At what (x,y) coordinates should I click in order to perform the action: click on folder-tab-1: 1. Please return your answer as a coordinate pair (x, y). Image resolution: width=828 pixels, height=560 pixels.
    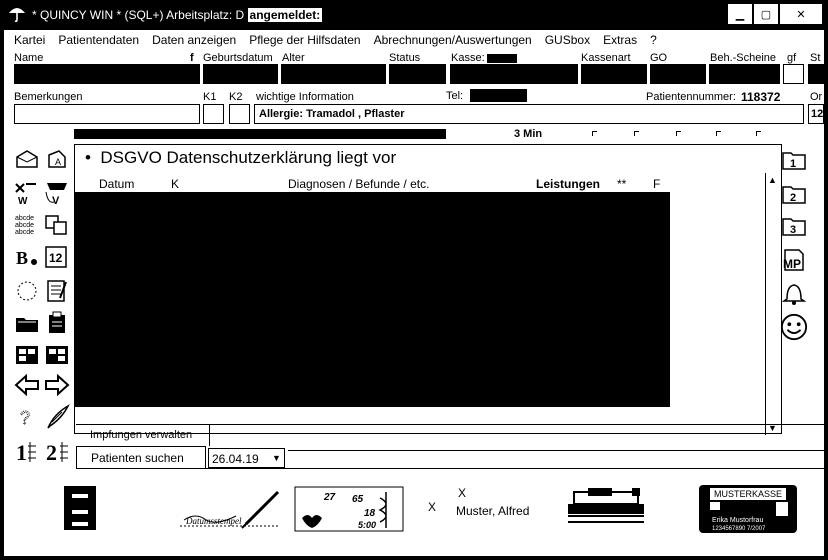
    Looking at the image, I should click on (794, 159).